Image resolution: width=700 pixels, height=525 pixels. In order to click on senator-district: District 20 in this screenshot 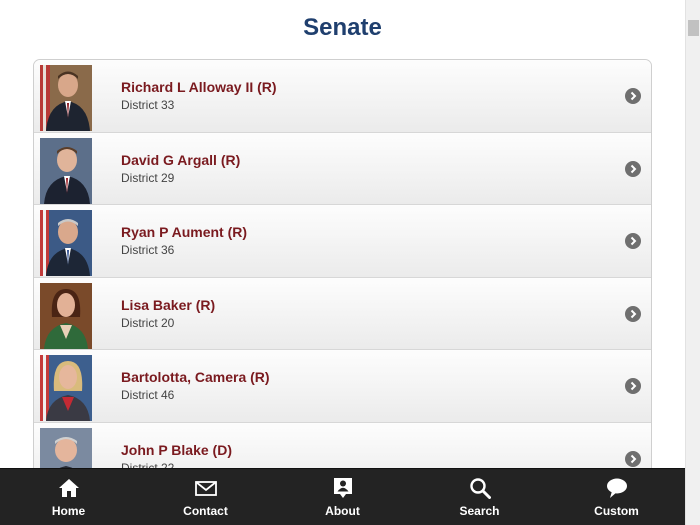, I will do `click(148, 322)`.